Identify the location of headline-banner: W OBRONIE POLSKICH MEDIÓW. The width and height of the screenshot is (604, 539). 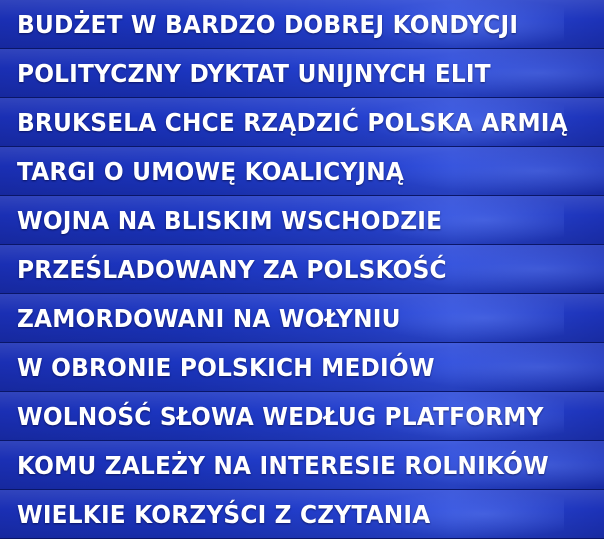
(302, 367).